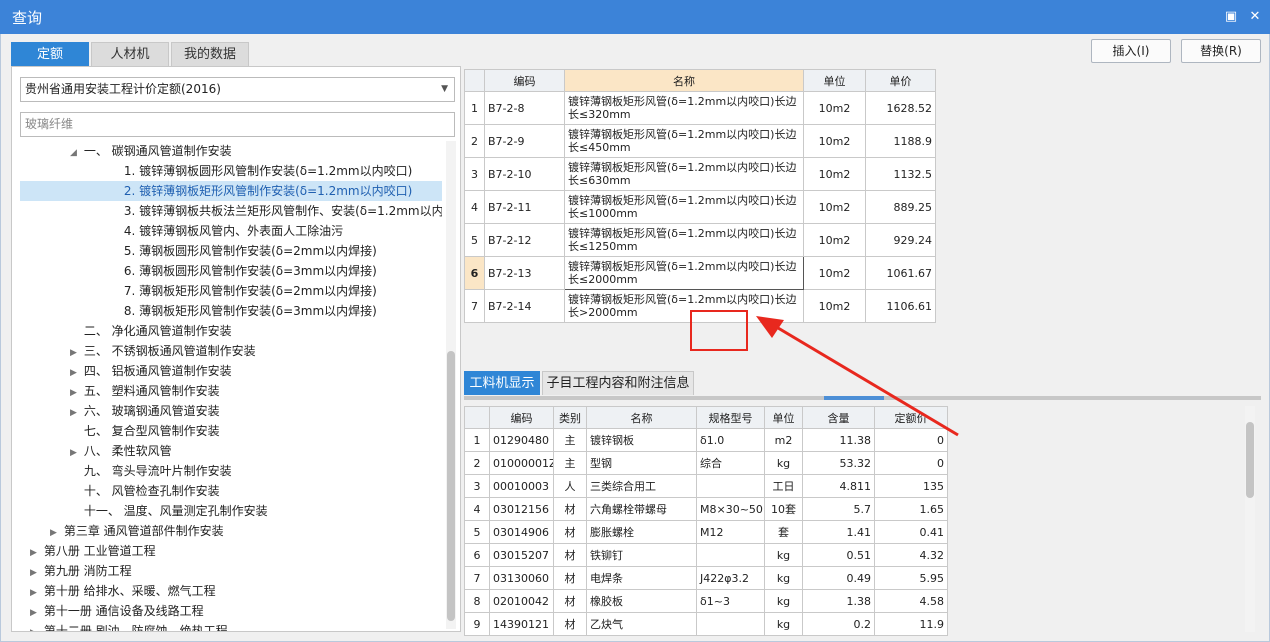 The height and width of the screenshot is (642, 1270). I want to click on table-row: 9 14390121 材乙炔气 kg 0.2 11.9, so click(706, 624).